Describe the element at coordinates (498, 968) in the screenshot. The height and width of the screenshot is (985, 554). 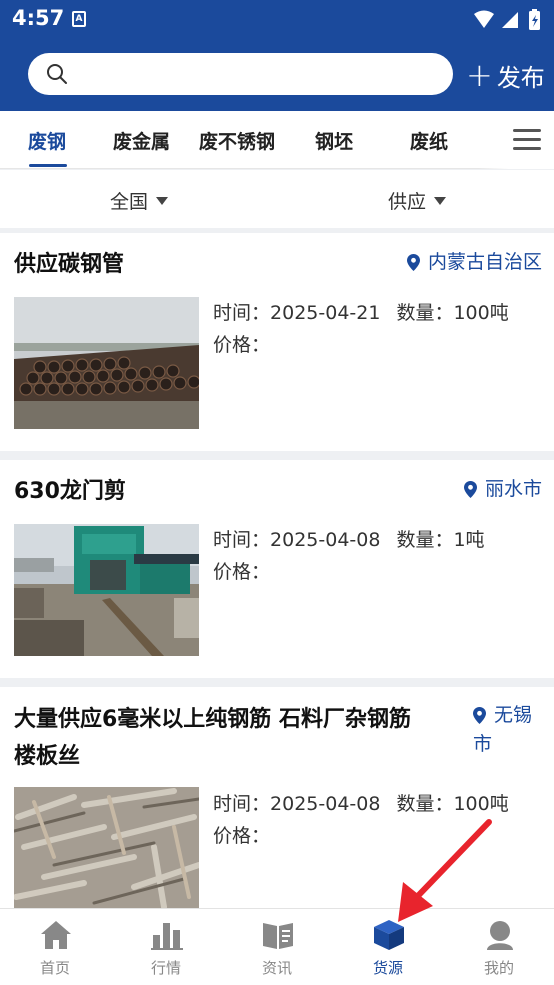
I see `nav-profile-label: 我的` at that location.